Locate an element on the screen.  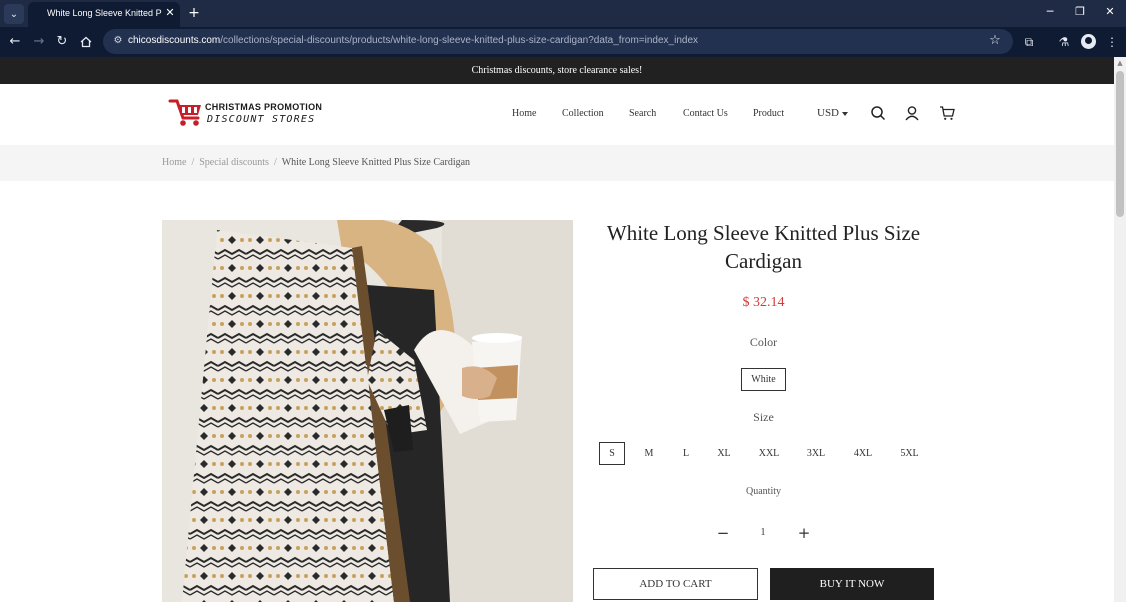
nav-home: Home is located at coordinates (524, 113).